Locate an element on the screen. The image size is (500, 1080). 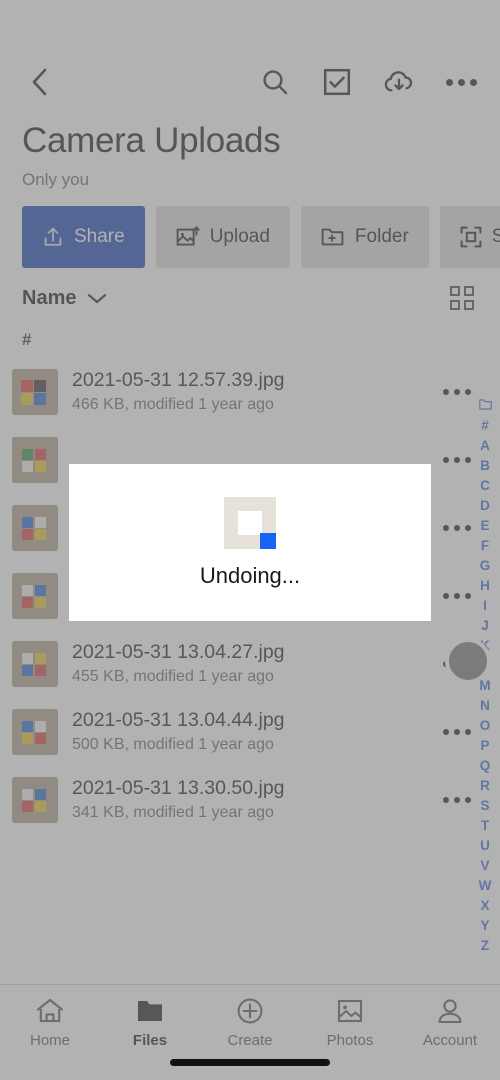
scan-button-label: S is located at coordinates (495, 236).